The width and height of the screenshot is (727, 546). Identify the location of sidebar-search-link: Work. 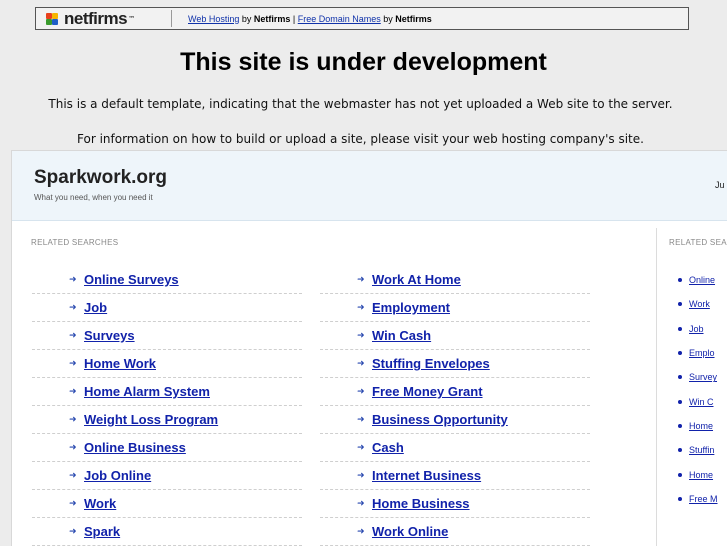
(699, 304).